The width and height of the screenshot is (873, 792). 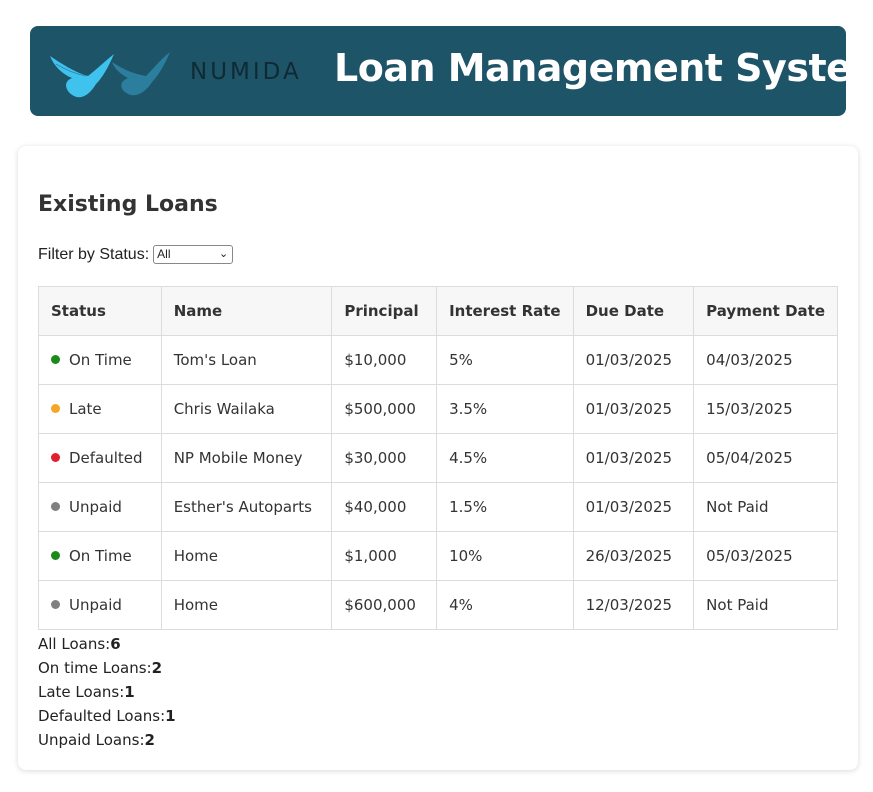 What do you see at coordinates (94, 254) in the screenshot?
I see `filter-label: Filter by Status:` at bounding box center [94, 254].